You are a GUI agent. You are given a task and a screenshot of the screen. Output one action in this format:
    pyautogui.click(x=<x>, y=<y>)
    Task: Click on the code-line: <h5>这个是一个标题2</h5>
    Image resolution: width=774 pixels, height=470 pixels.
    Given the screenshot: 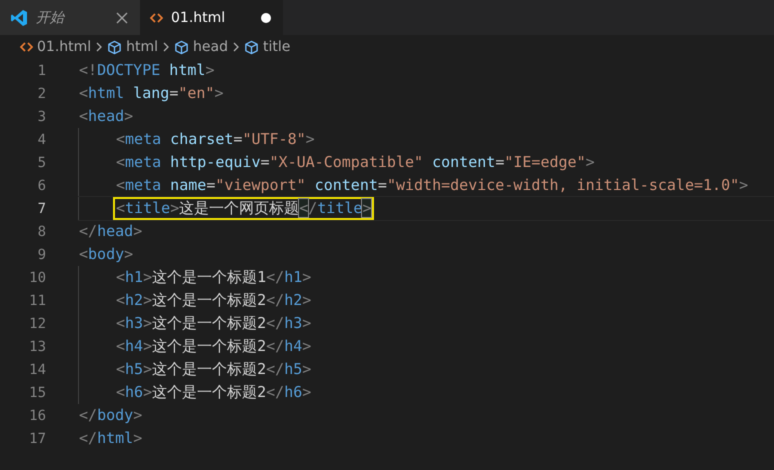 What is the action you would take?
    pyautogui.click(x=214, y=369)
    